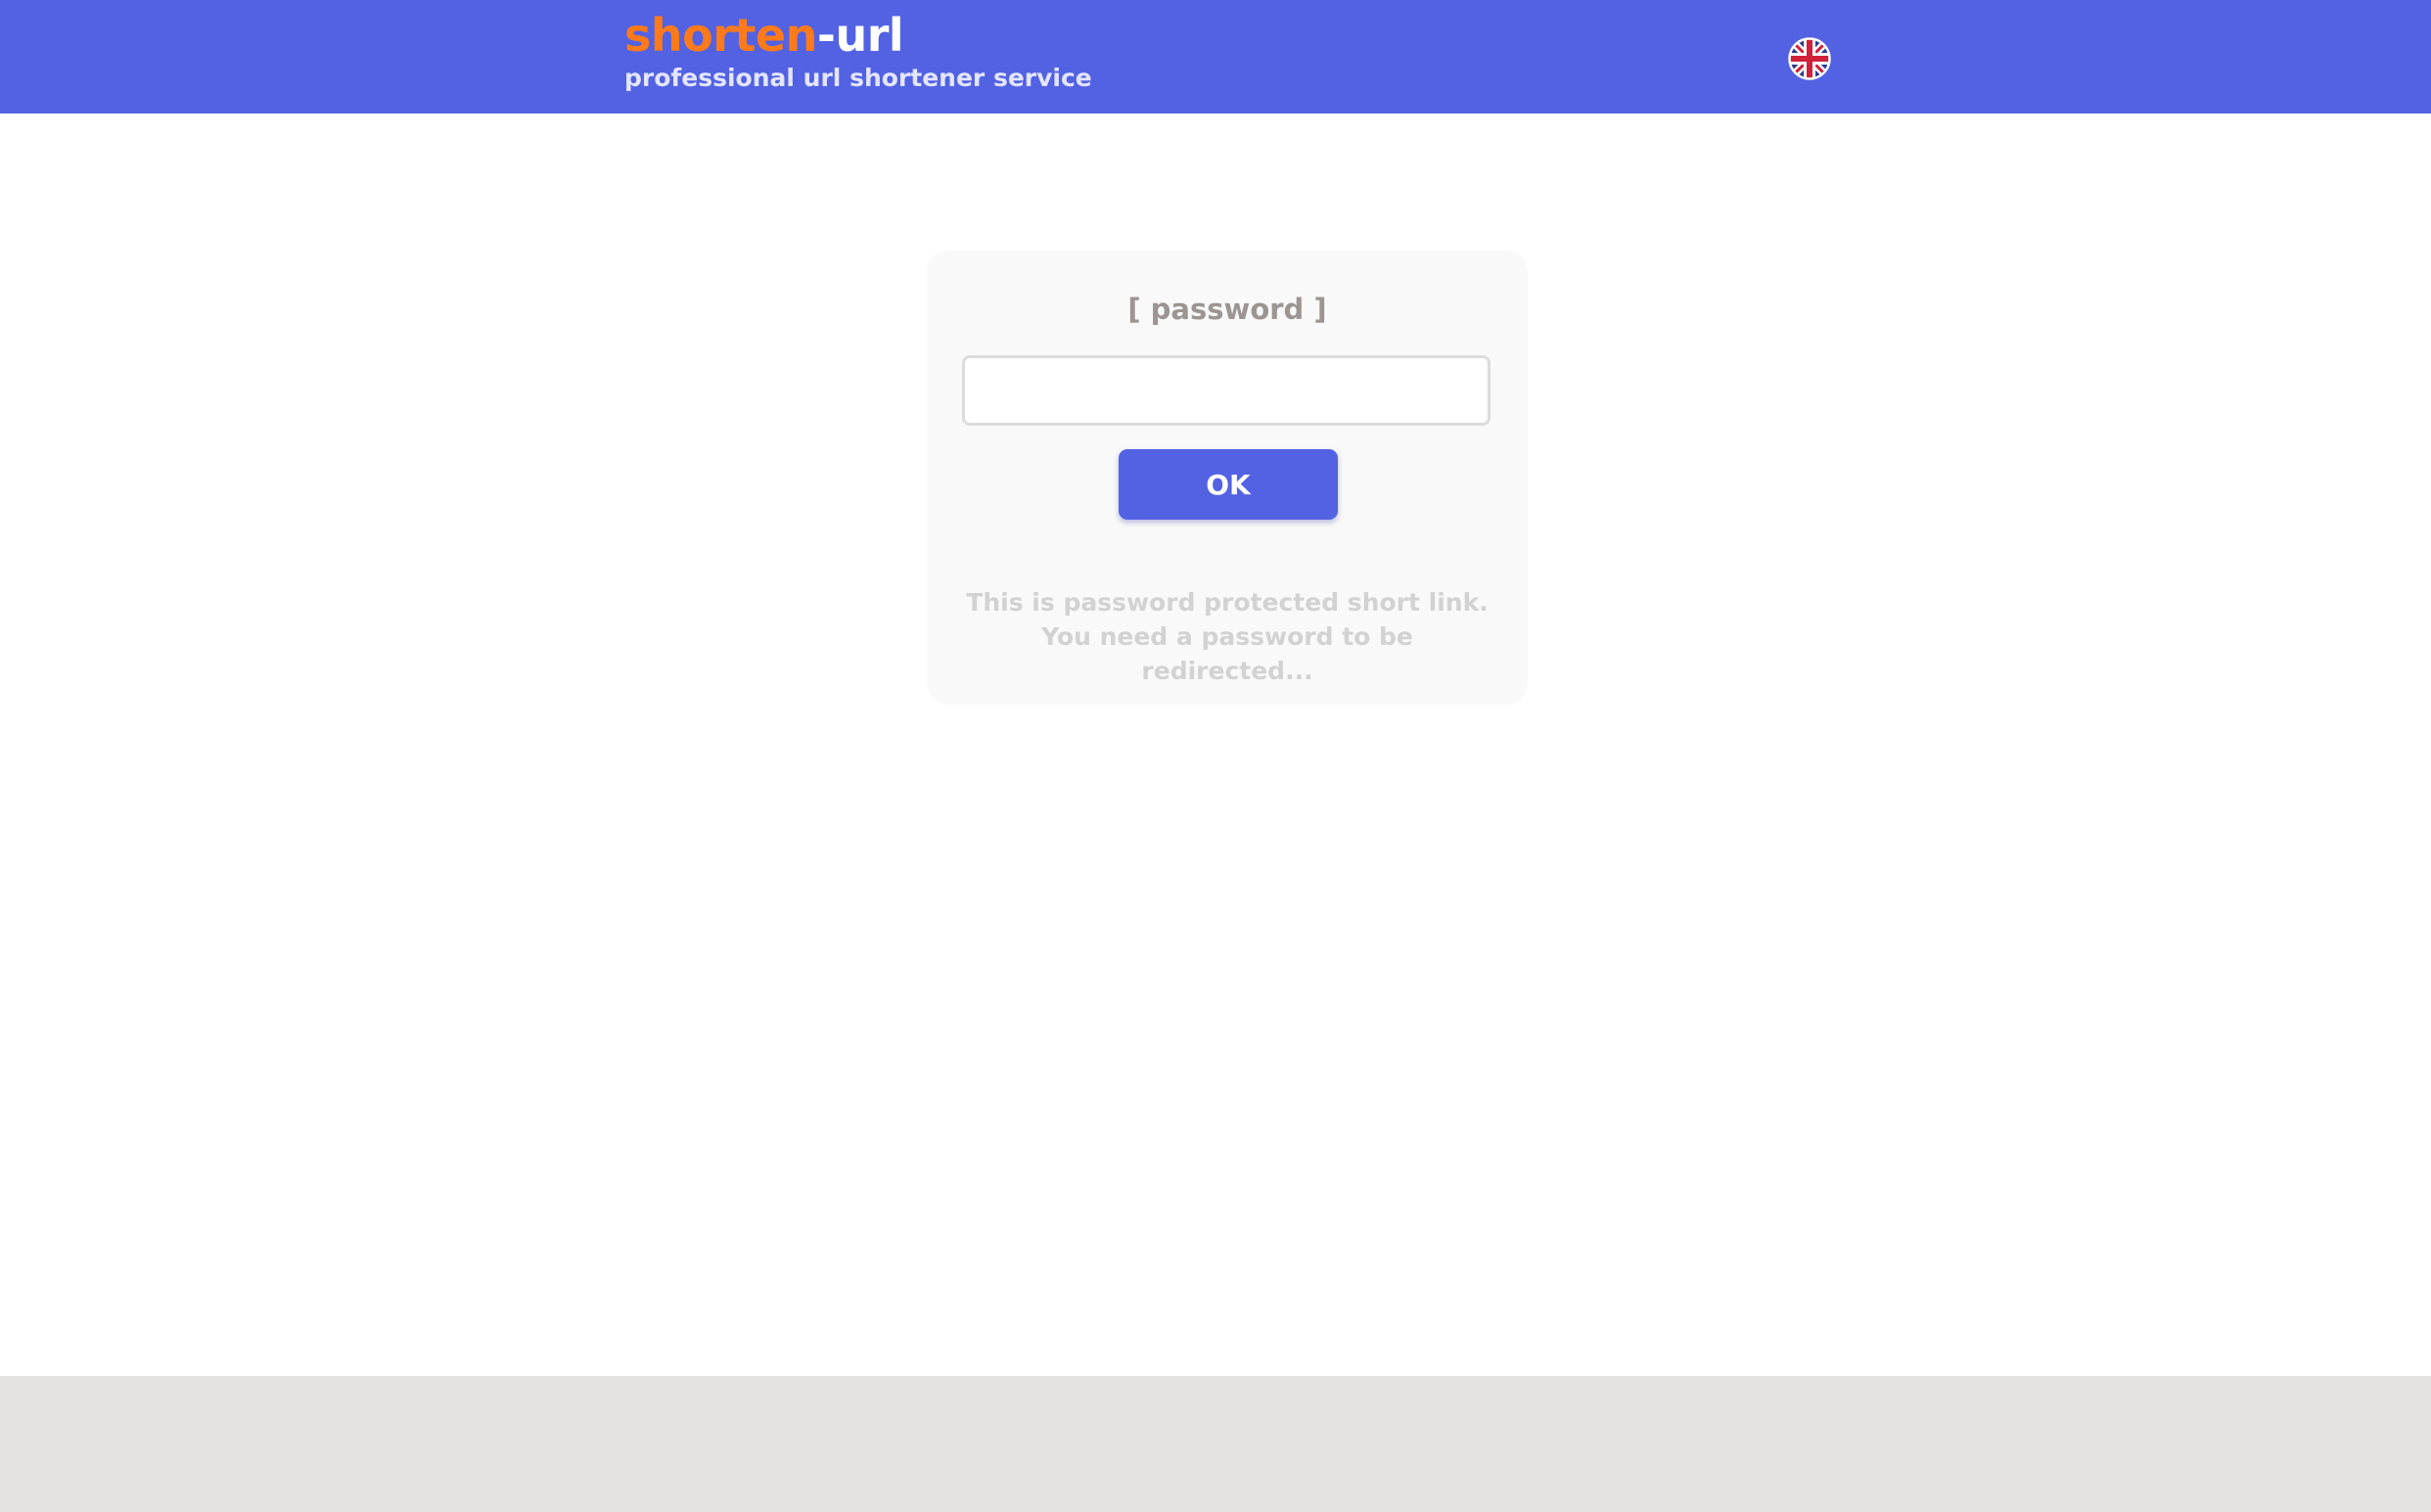  I want to click on logo-part-url: -url, so click(860, 35).